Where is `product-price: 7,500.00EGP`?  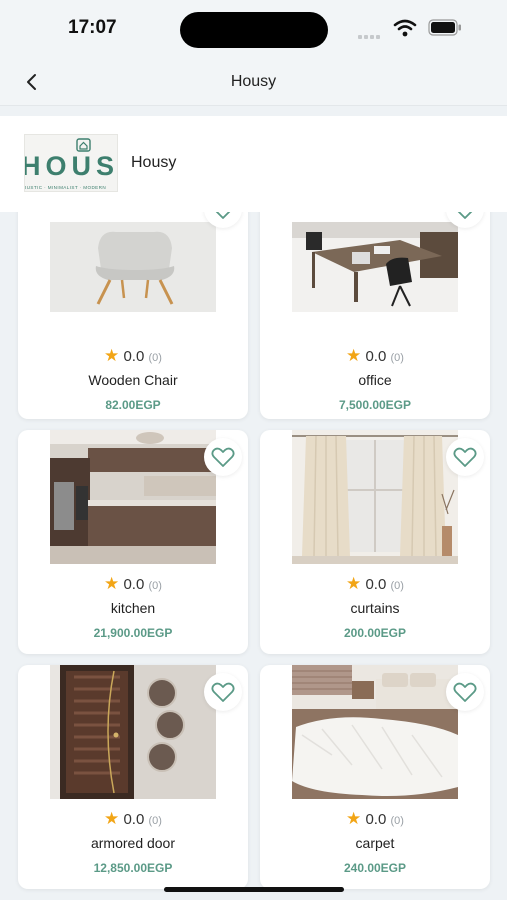 product-price: 7,500.00EGP is located at coordinates (375, 405).